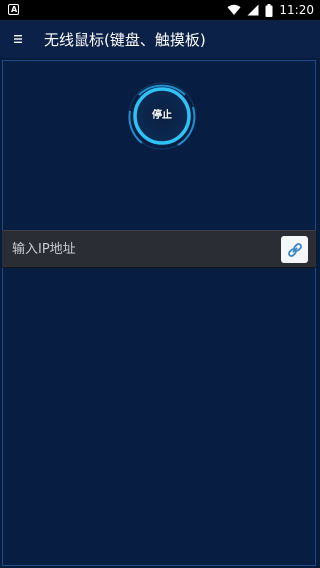 Image resolution: width=320 pixels, height=568 pixels. What do you see at coordinates (234, 9) in the screenshot?
I see `wifi-icon` at bounding box center [234, 9].